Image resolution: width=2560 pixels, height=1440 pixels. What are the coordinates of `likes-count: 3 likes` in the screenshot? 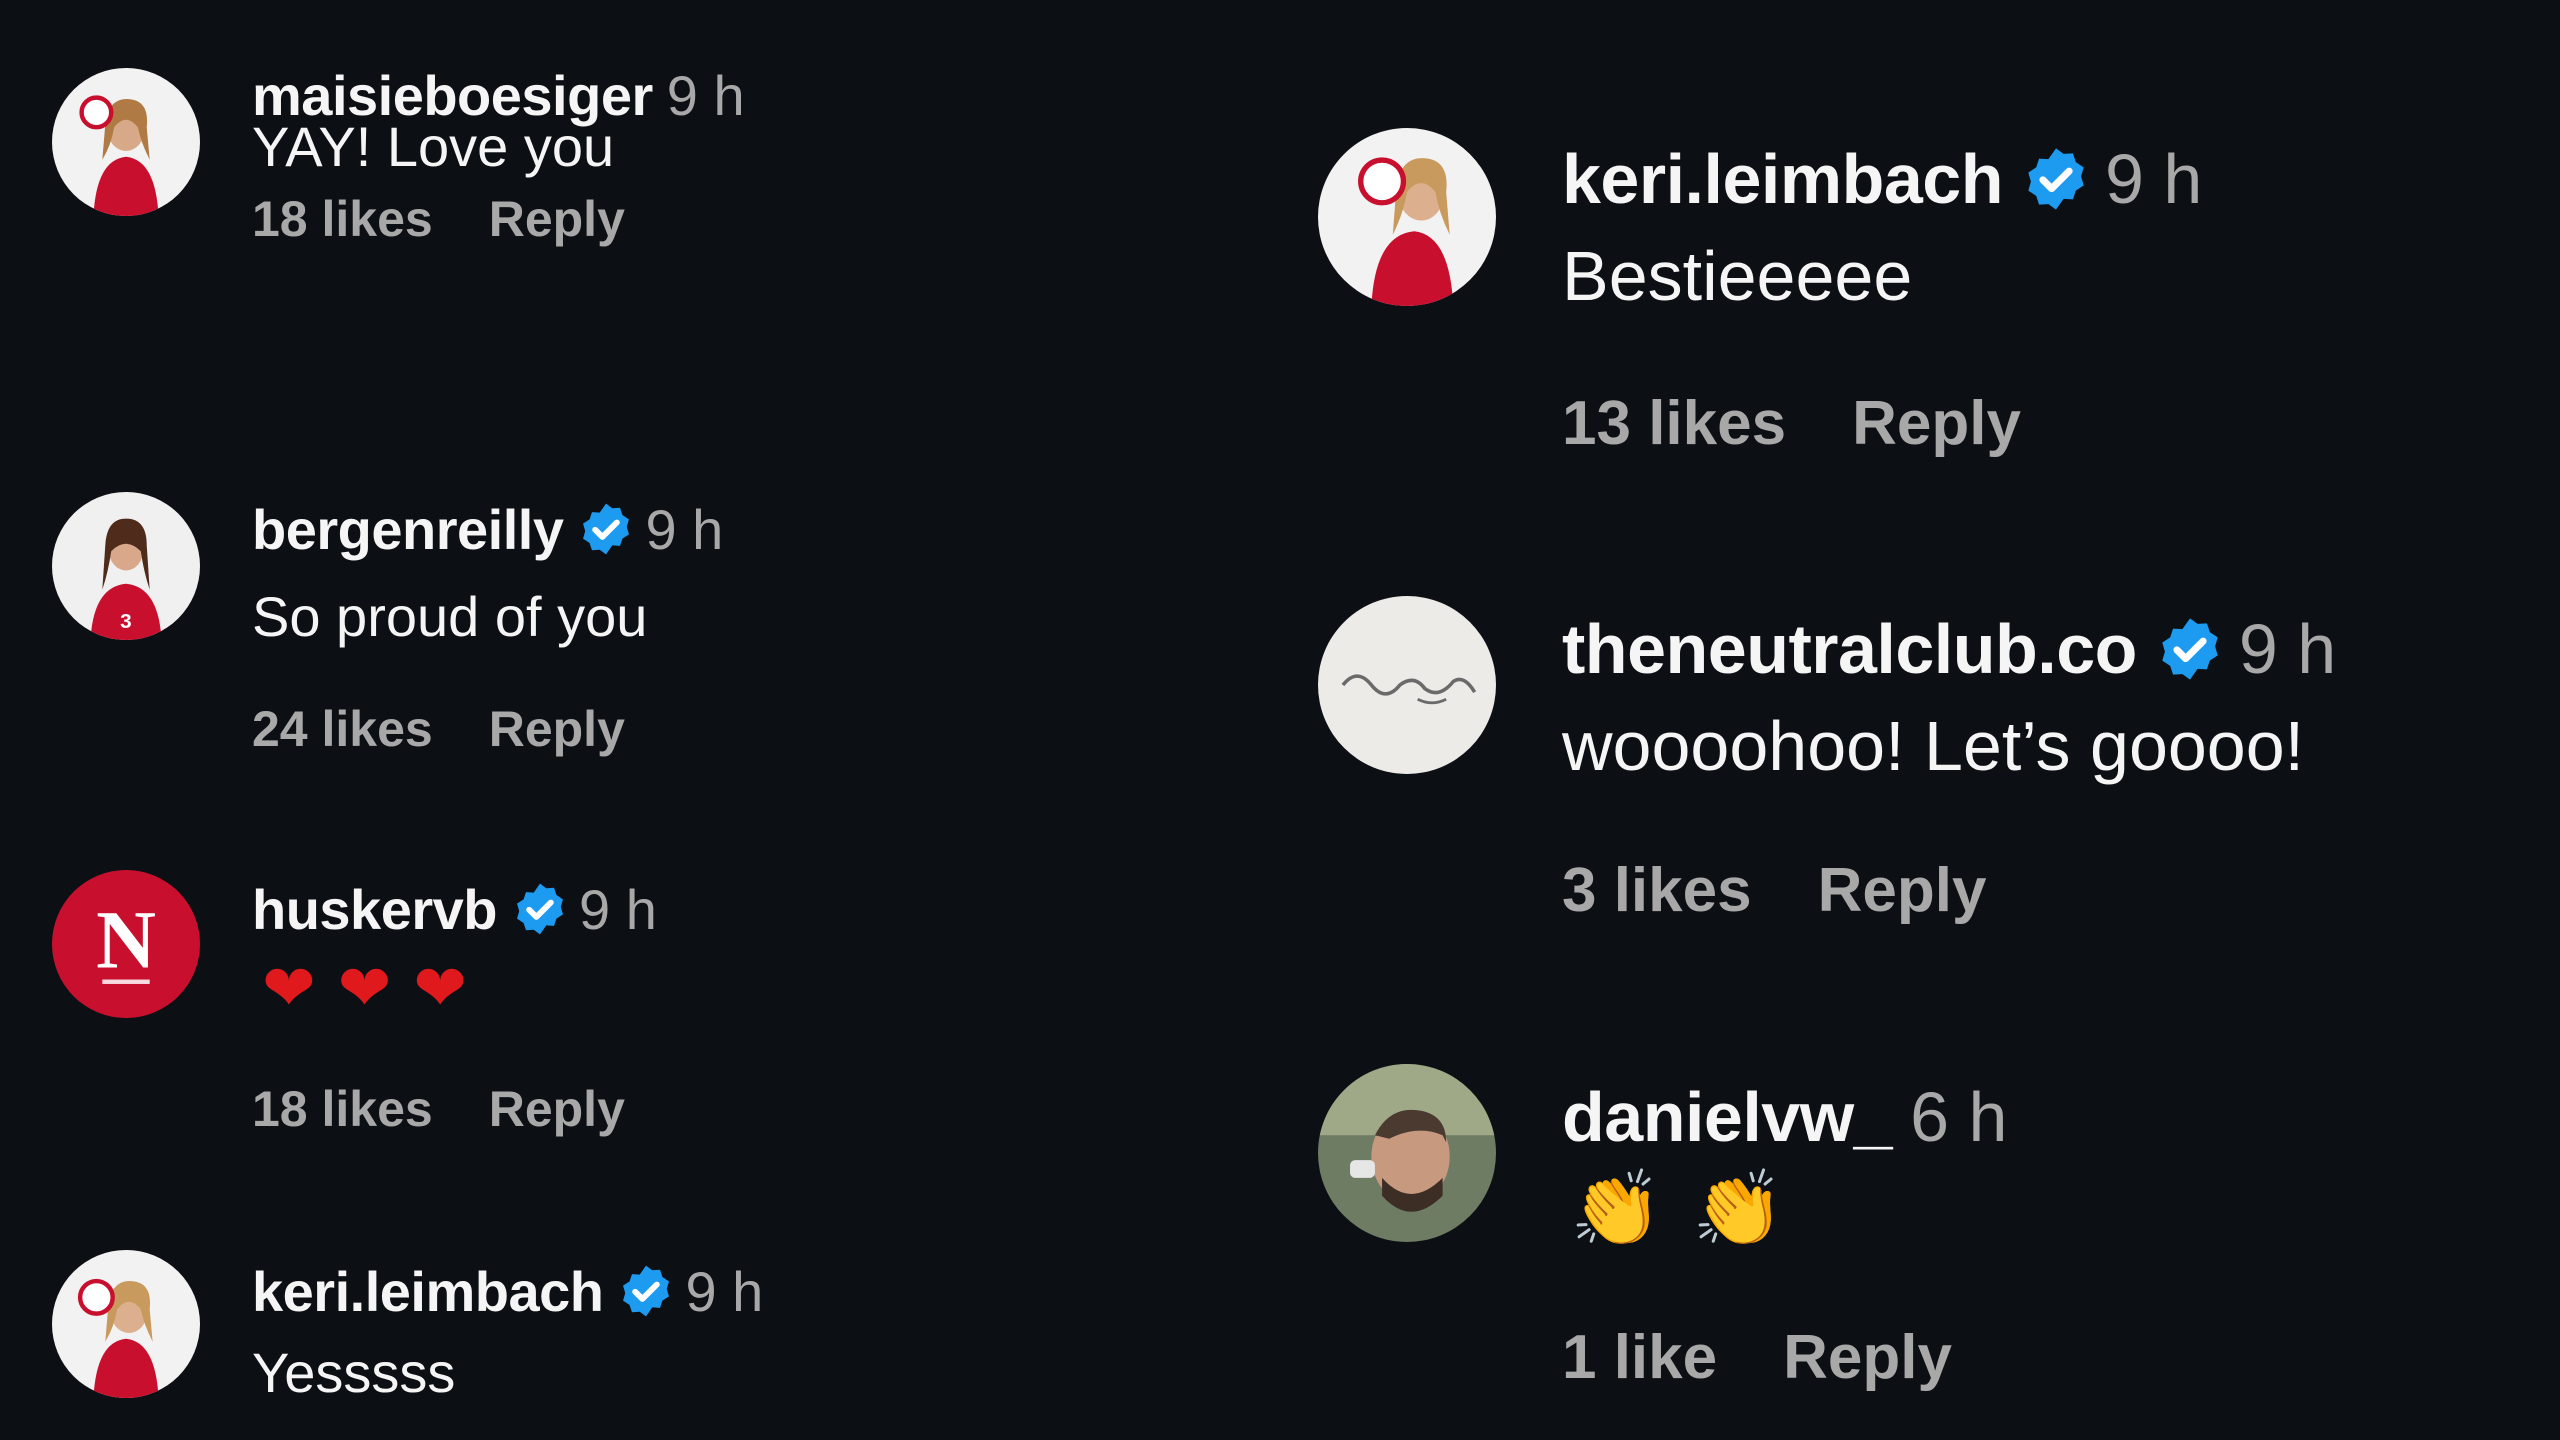 It's located at (1657, 890).